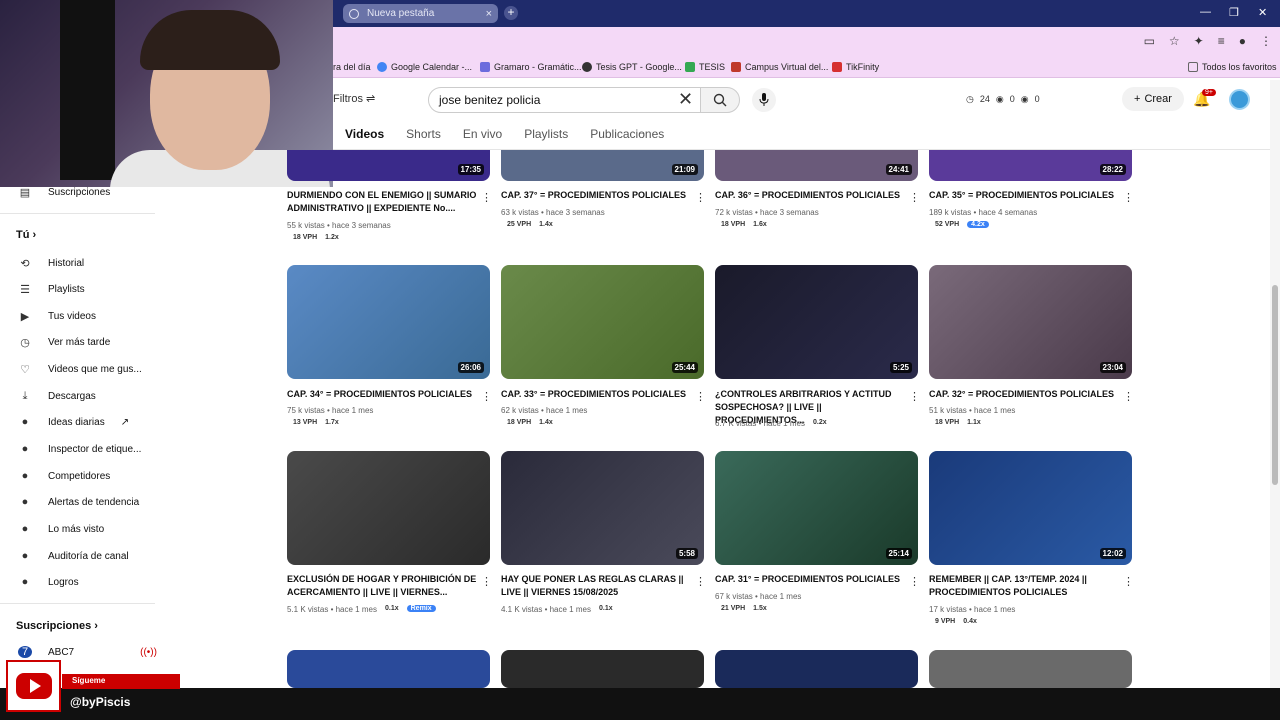  Describe the element at coordinates (1193, 67) in the screenshot. I see `folder-icon` at that location.